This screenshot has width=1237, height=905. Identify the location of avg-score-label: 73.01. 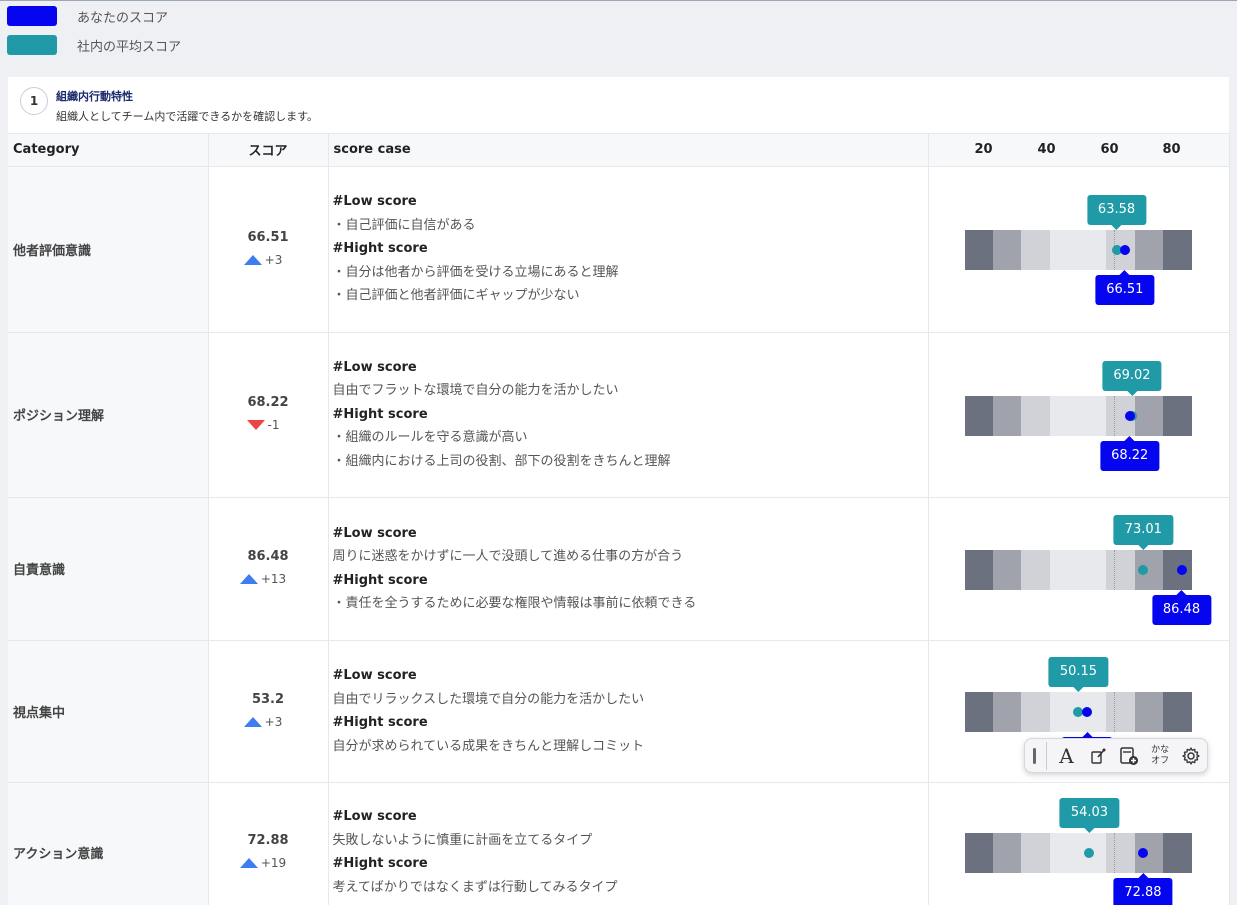
(1143, 529).